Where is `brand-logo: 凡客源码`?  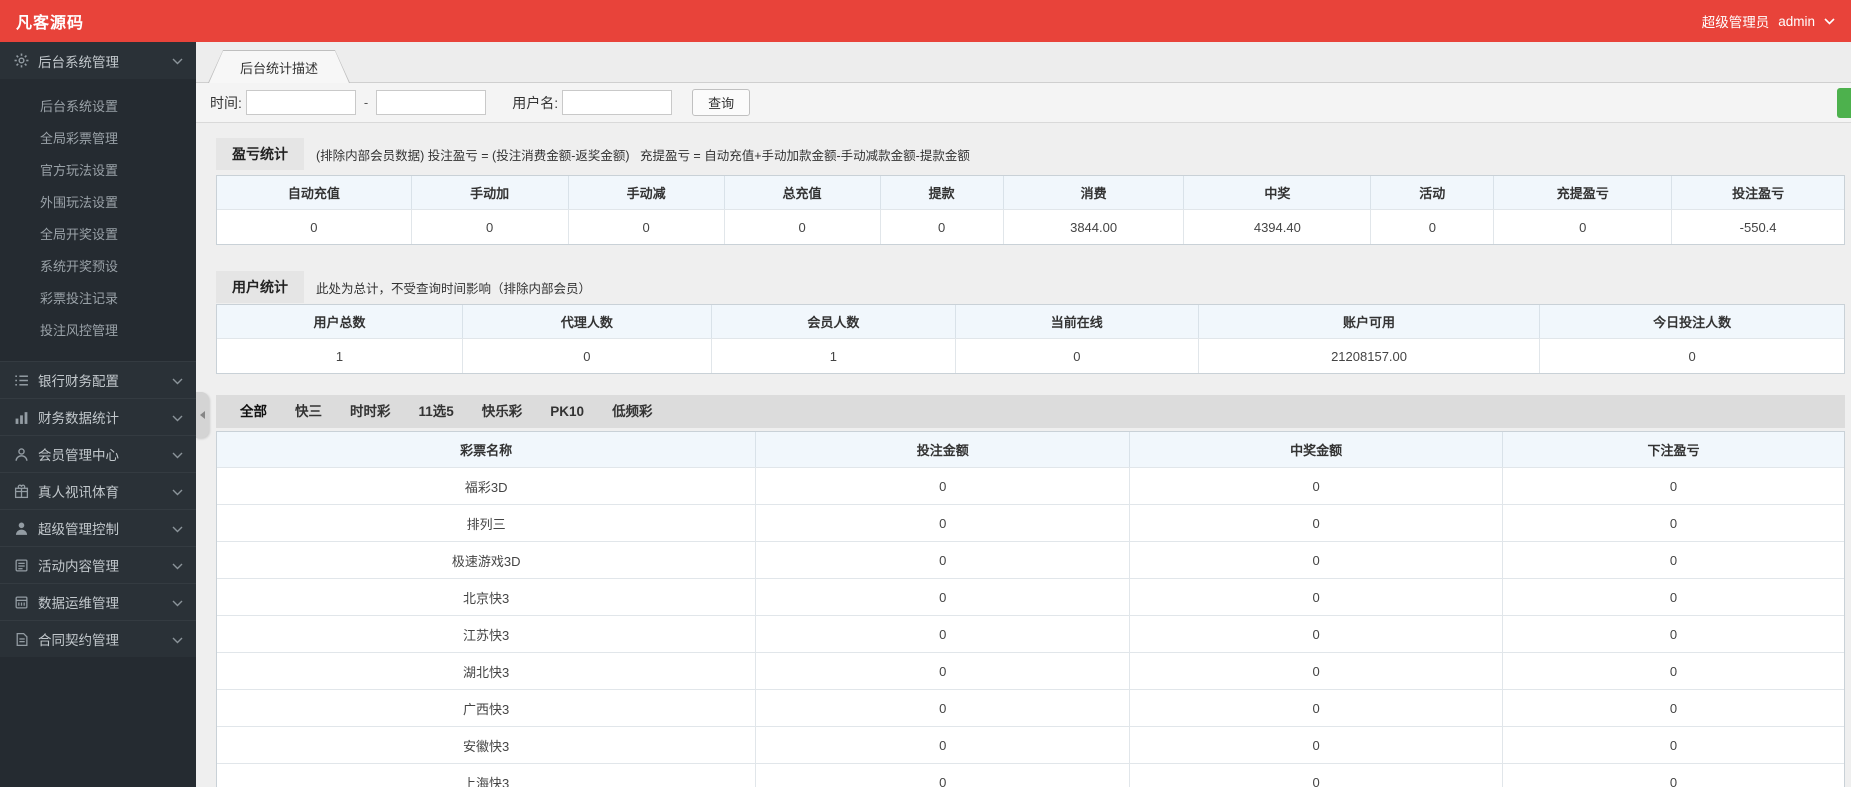 brand-logo: 凡客源码 is located at coordinates (50, 23).